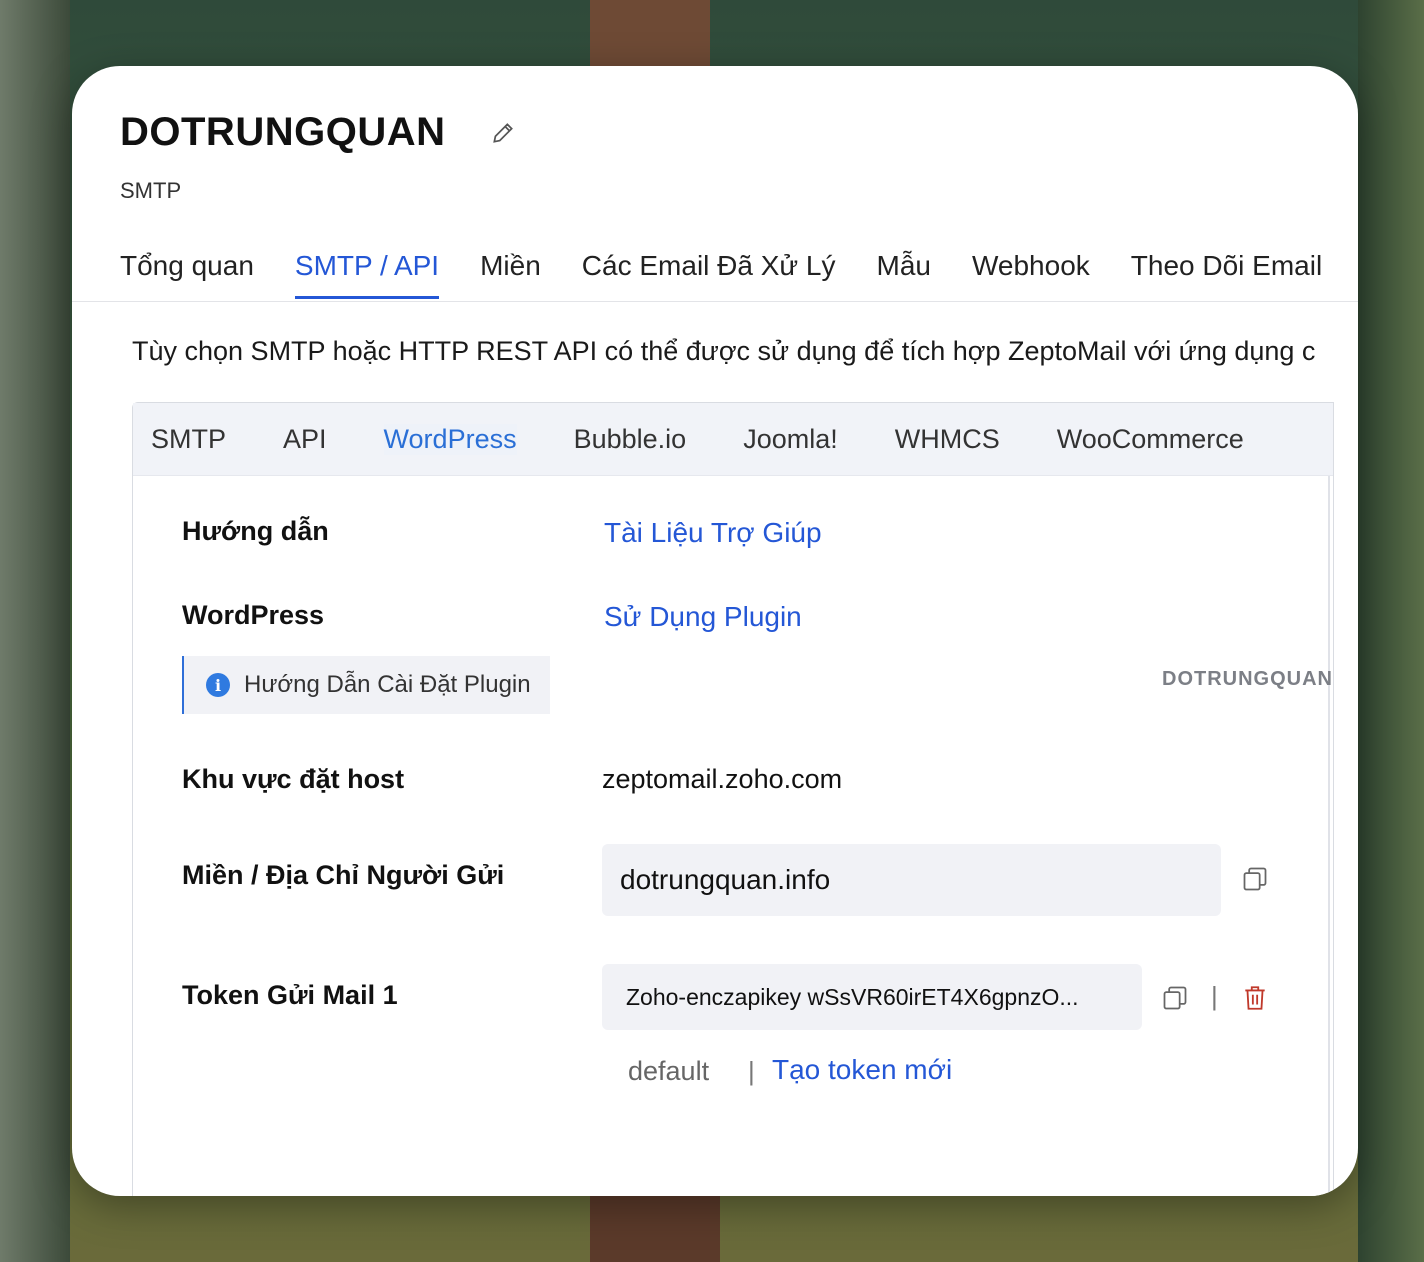  I want to click on tab-email-tracking: Theo Dõi Email, so click(1226, 274).